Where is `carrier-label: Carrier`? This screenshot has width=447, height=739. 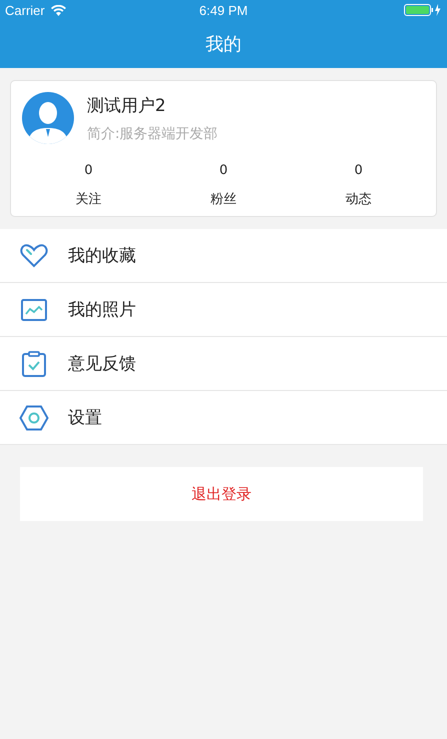
carrier-label: Carrier is located at coordinates (25, 10).